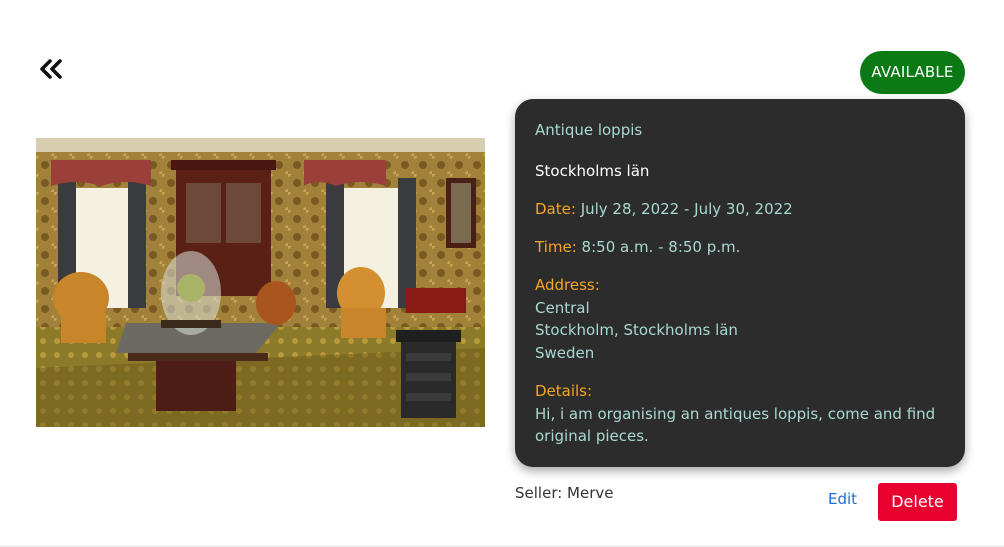  I want to click on listing-region: Stockholms län, so click(592, 171).